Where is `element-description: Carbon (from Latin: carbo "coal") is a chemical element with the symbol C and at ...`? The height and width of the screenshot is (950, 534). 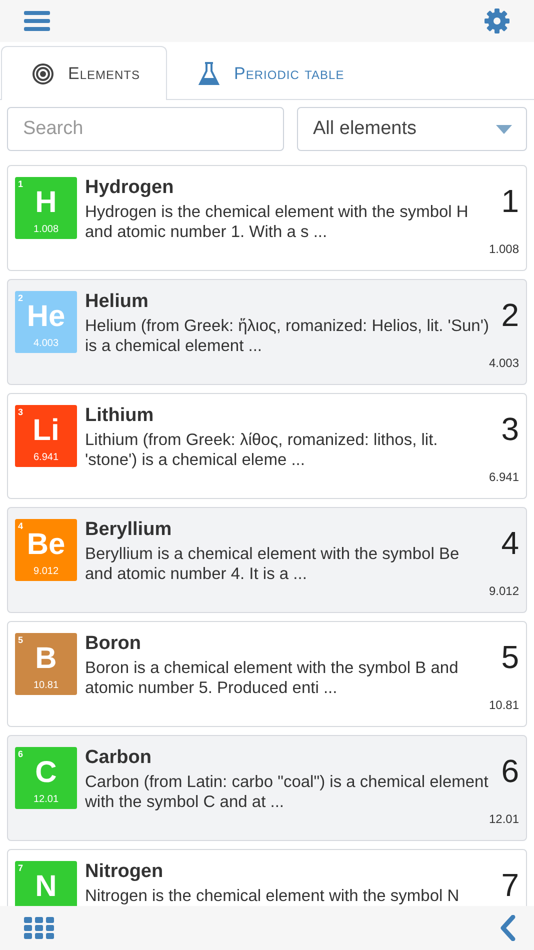 element-description: Carbon (from Latin: carbo "coal") is a chemical element with the symbol C and at ... is located at coordinates (287, 792).